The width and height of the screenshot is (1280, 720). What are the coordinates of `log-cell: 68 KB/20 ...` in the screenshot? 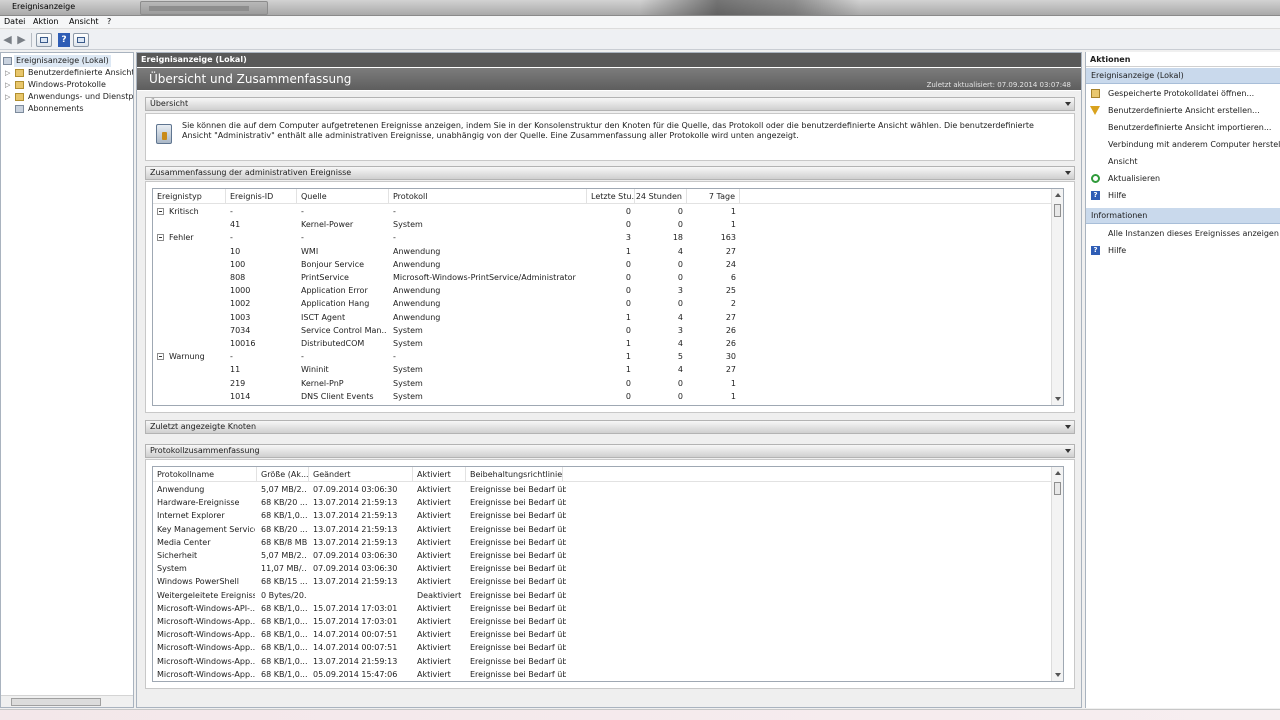 It's located at (284, 503).